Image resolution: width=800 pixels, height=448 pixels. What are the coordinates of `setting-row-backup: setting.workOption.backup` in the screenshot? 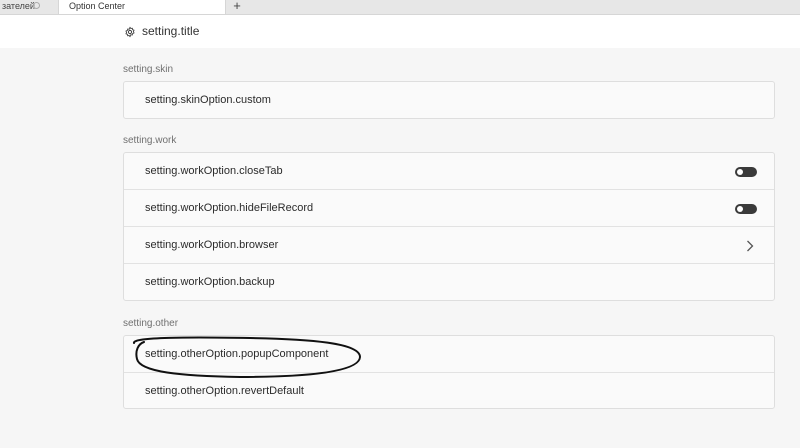 It's located at (449, 282).